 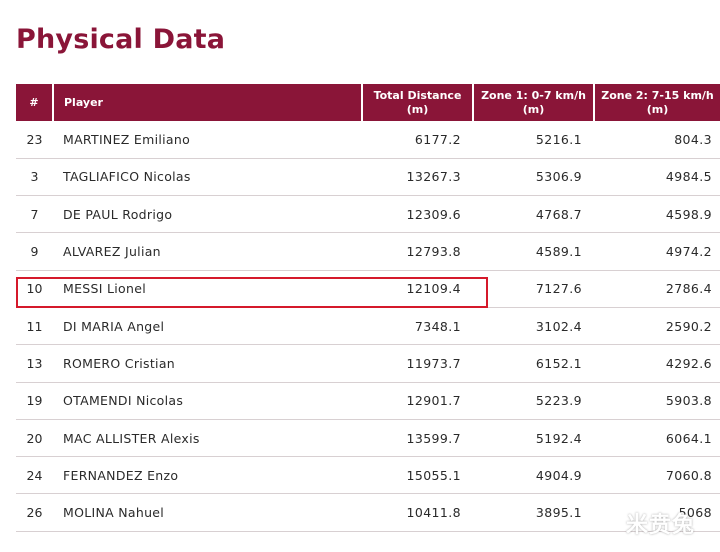 What do you see at coordinates (207, 438) in the screenshot?
I see `cell-player: MAC ALLISTER Alexis` at bounding box center [207, 438].